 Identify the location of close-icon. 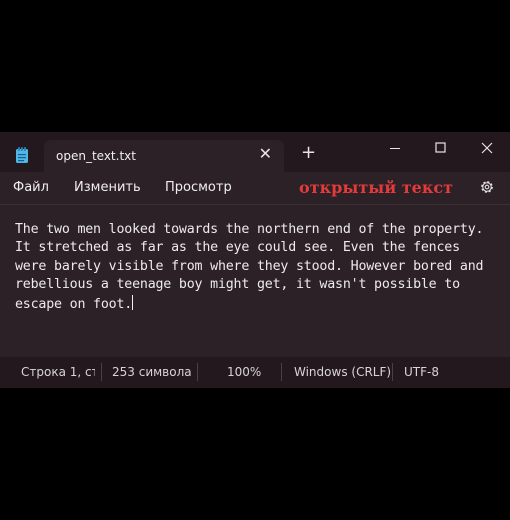
(487, 148).